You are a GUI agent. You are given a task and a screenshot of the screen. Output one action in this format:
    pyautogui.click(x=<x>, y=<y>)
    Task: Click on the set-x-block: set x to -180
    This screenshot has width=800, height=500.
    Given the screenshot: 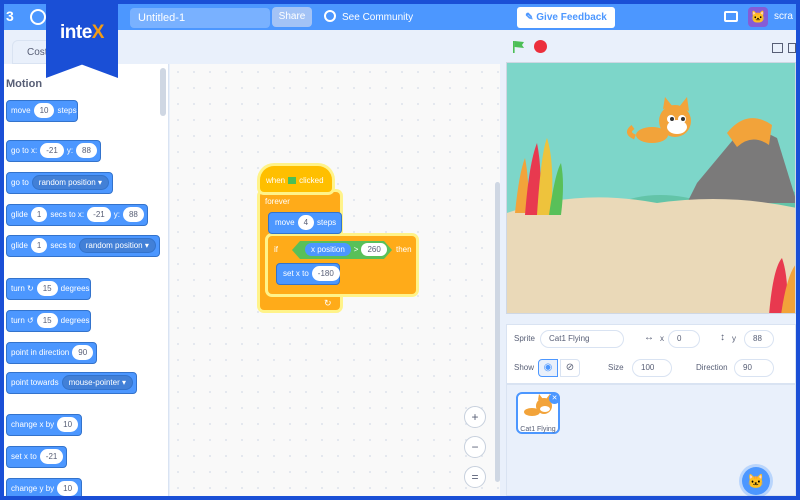 What is the action you would take?
    pyautogui.click(x=308, y=274)
    